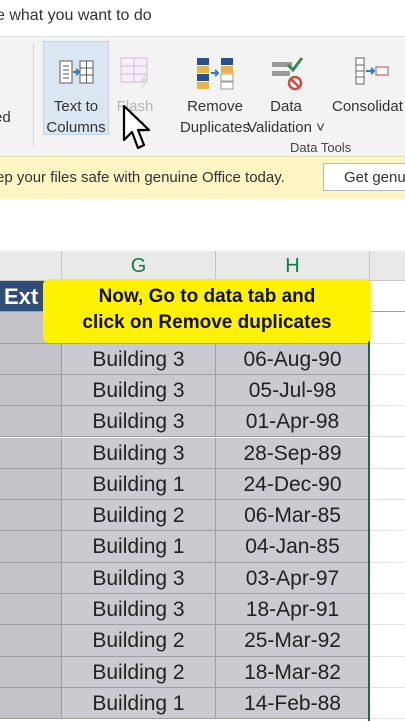 This screenshot has height=721, width=405. I want to click on tell-me-text: e what you want to do, so click(76, 16).